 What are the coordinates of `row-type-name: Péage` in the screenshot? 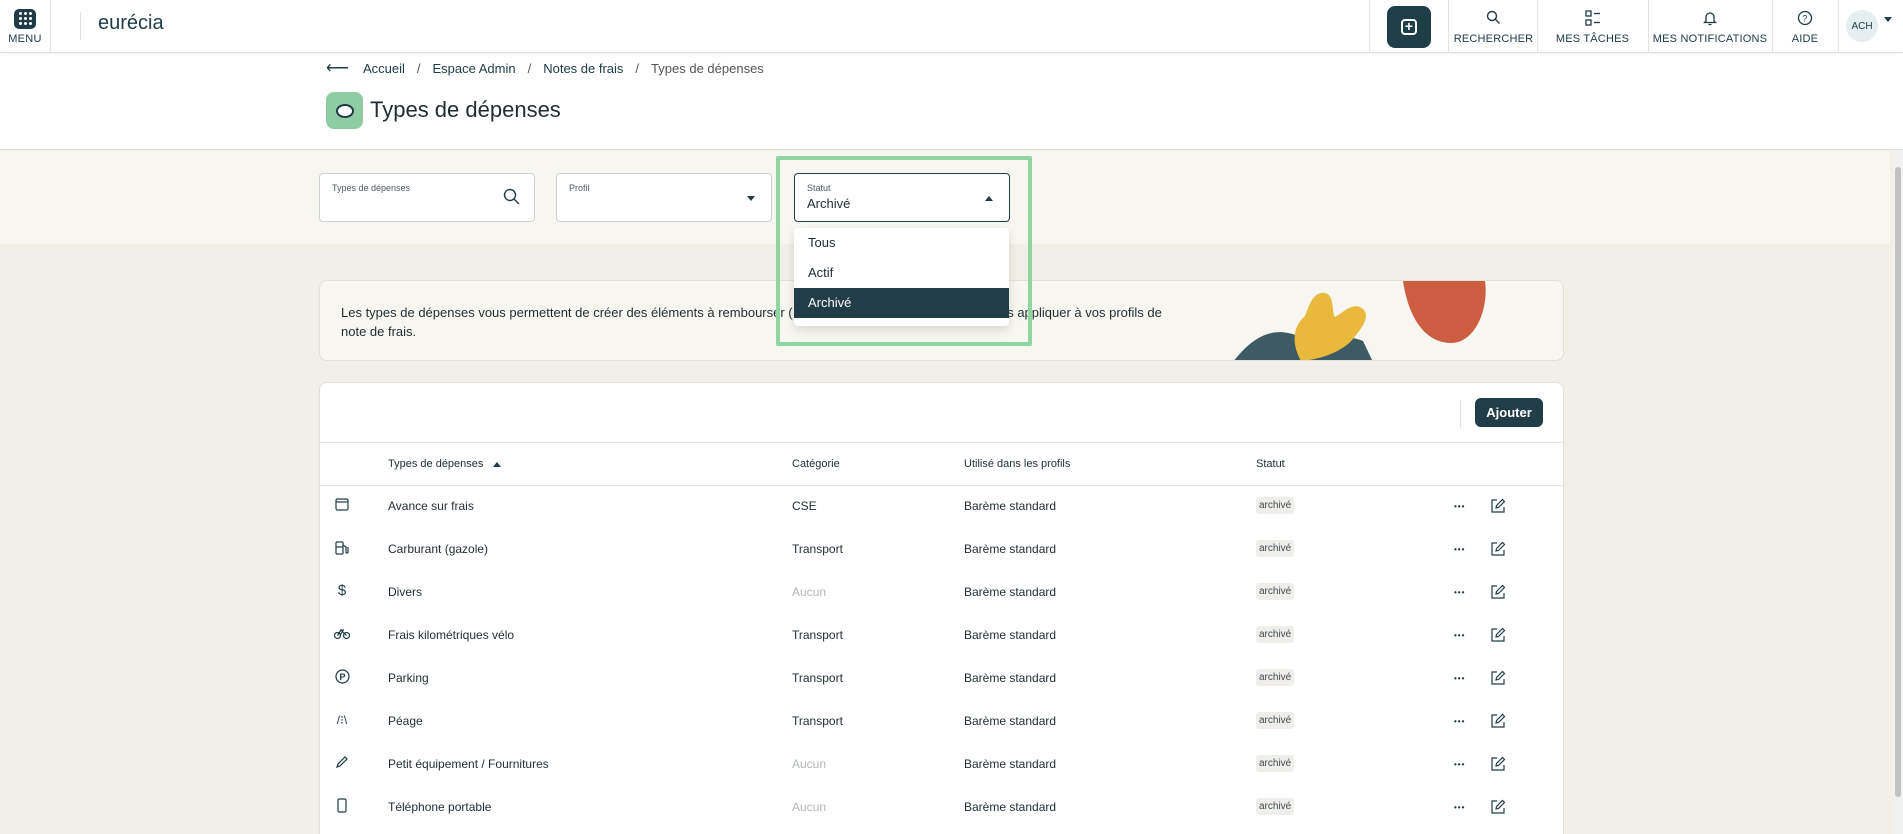 It's located at (405, 721).